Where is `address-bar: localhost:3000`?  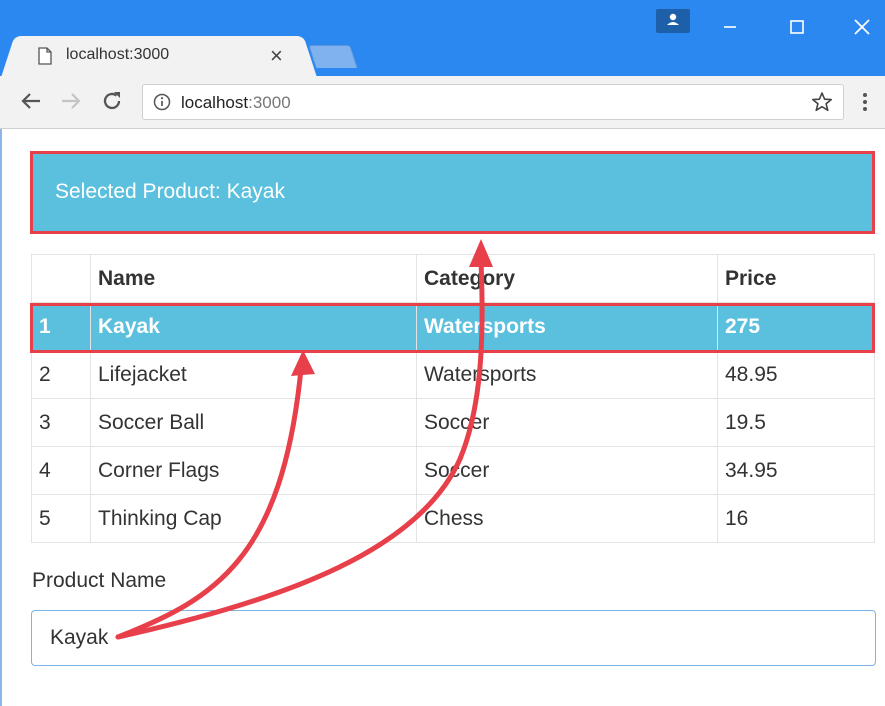 address-bar: localhost:3000 is located at coordinates (493, 102).